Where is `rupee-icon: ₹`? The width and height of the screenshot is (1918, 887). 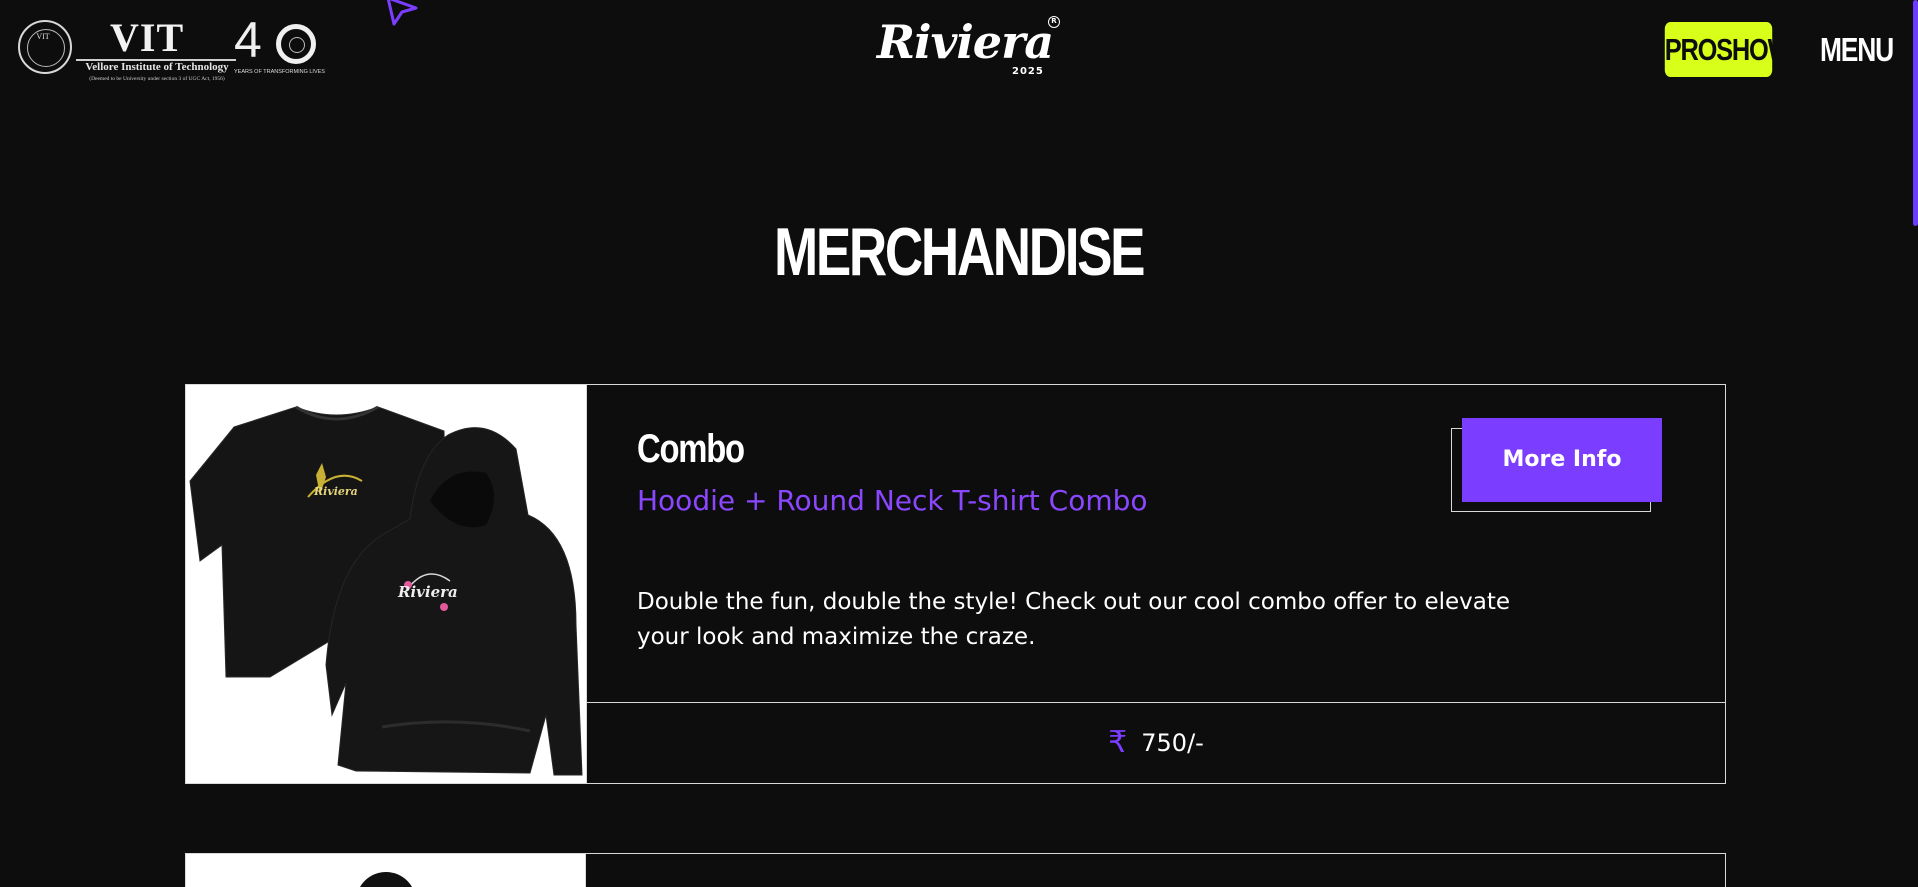 rupee-icon: ₹ is located at coordinates (1118, 742).